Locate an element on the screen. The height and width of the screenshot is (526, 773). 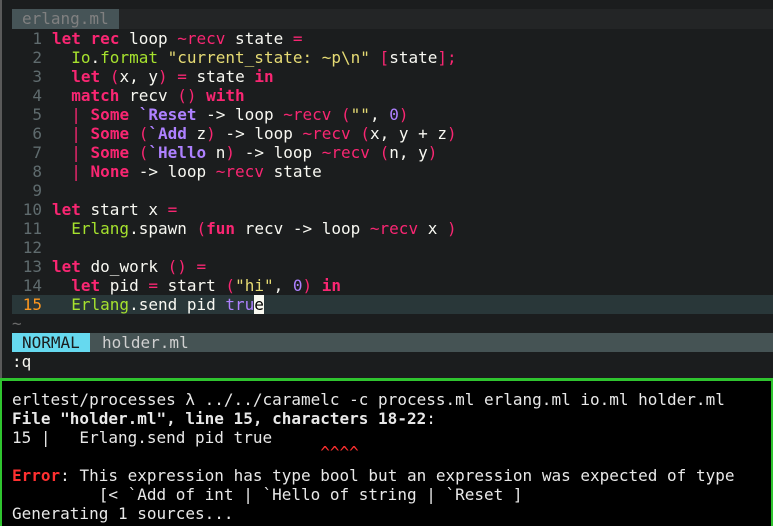
code-line: 8 | None -> loop ~recv state is located at coordinates (392, 171).